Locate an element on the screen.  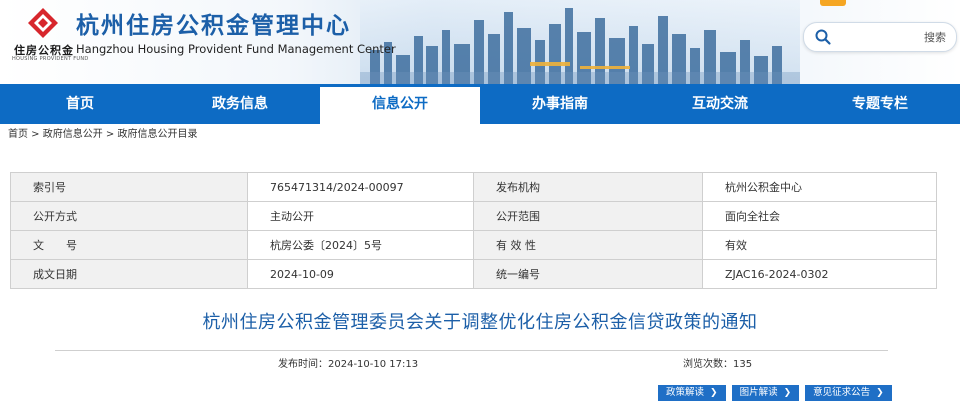
breadcrumb-home: 首页 is located at coordinates (18, 134).